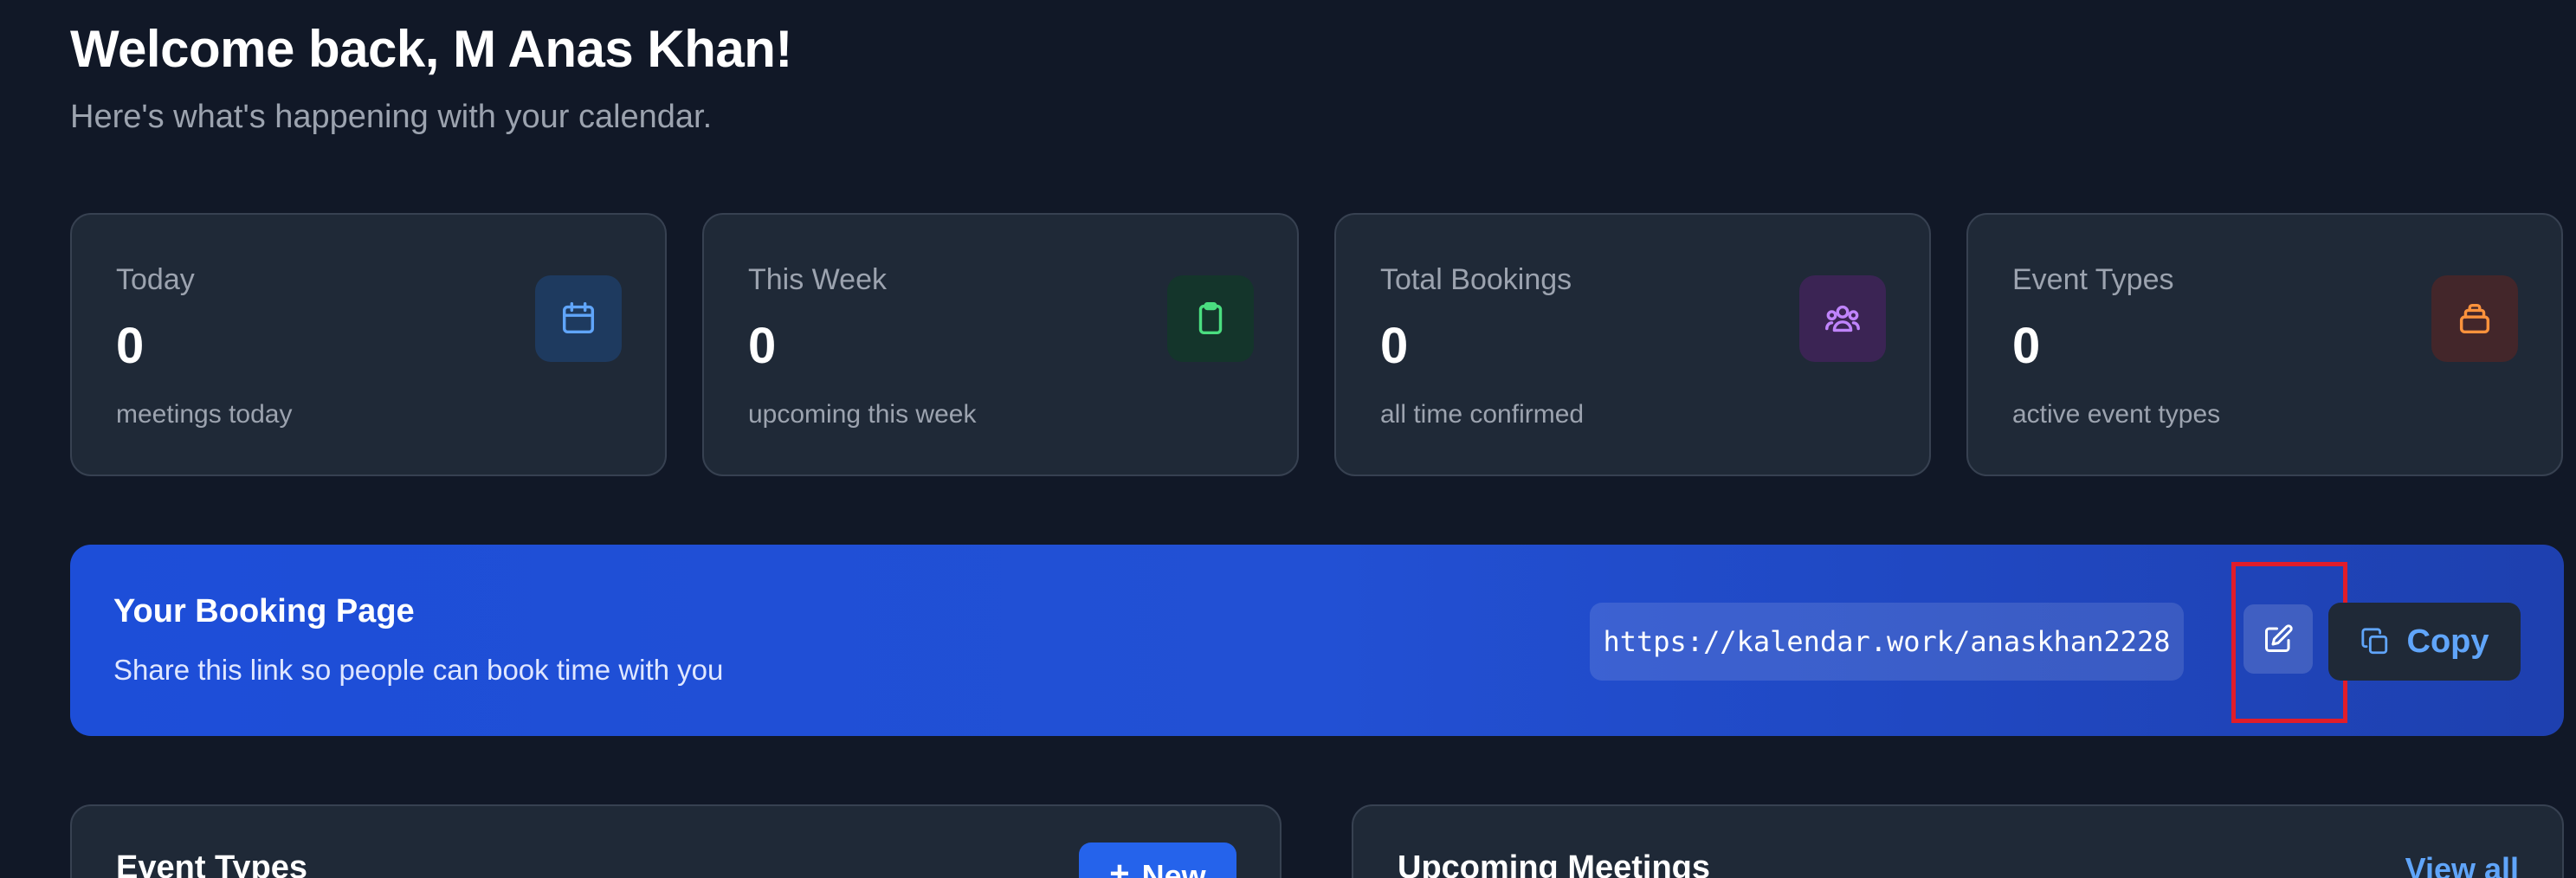 The width and height of the screenshot is (2576, 878). What do you see at coordinates (1119, 867) in the screenshot?
I see `plus-icon: +` at bounding box center [1119, 867].